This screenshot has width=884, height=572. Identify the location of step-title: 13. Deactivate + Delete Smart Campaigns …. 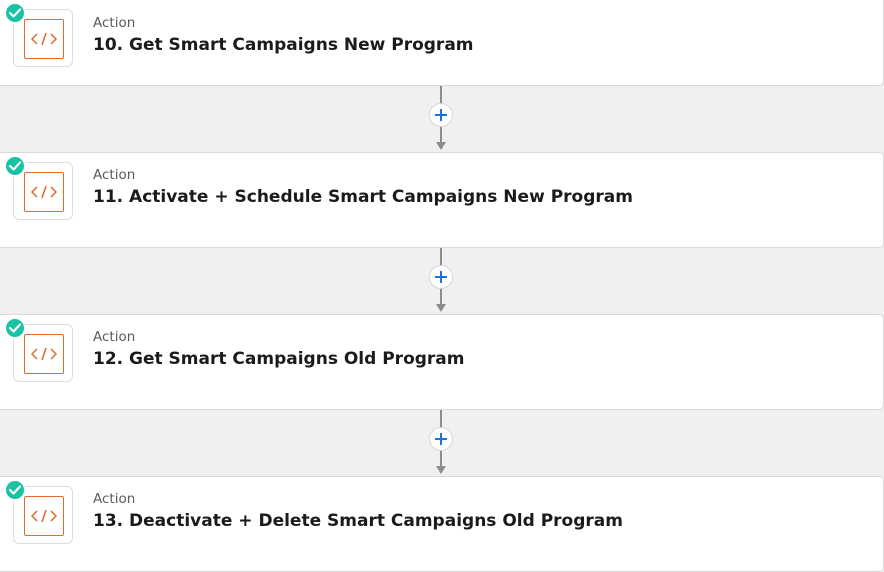
(358, 521).